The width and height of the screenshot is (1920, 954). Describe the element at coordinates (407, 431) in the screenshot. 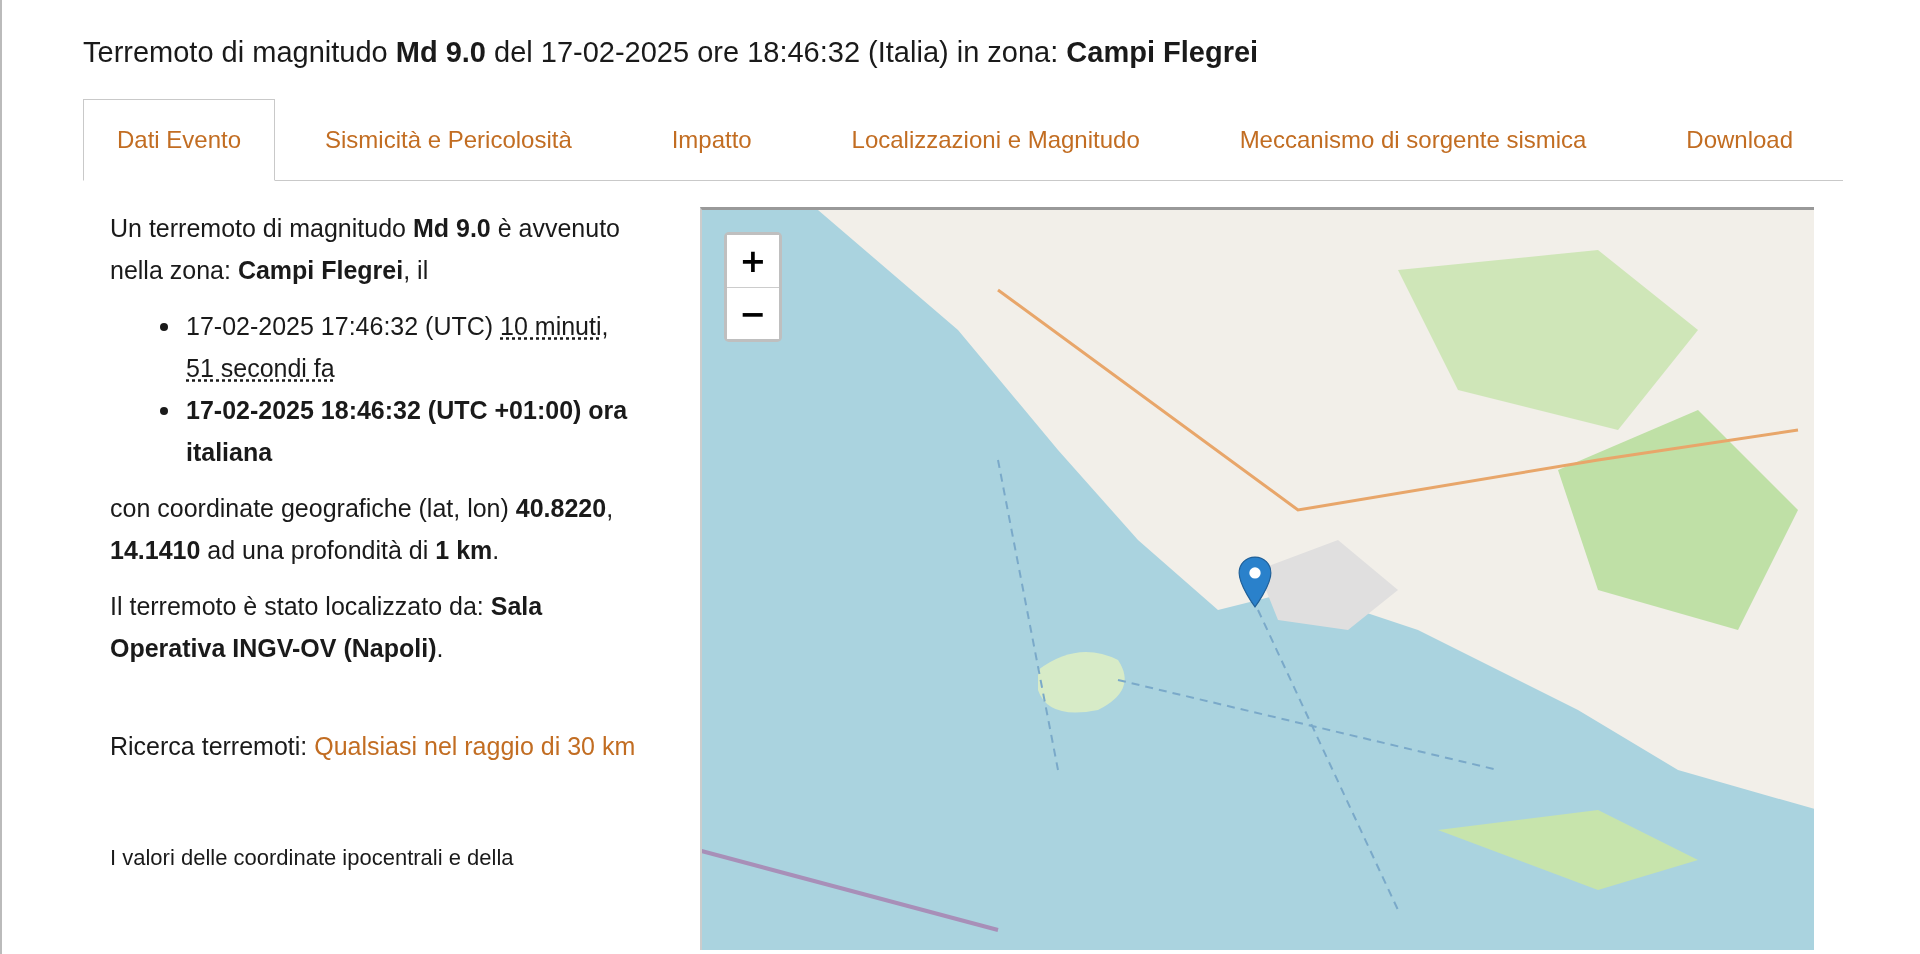

I see `local-time: 17-02-2025 18:46:32 (UTC +01:00) ora italiana` at that location.